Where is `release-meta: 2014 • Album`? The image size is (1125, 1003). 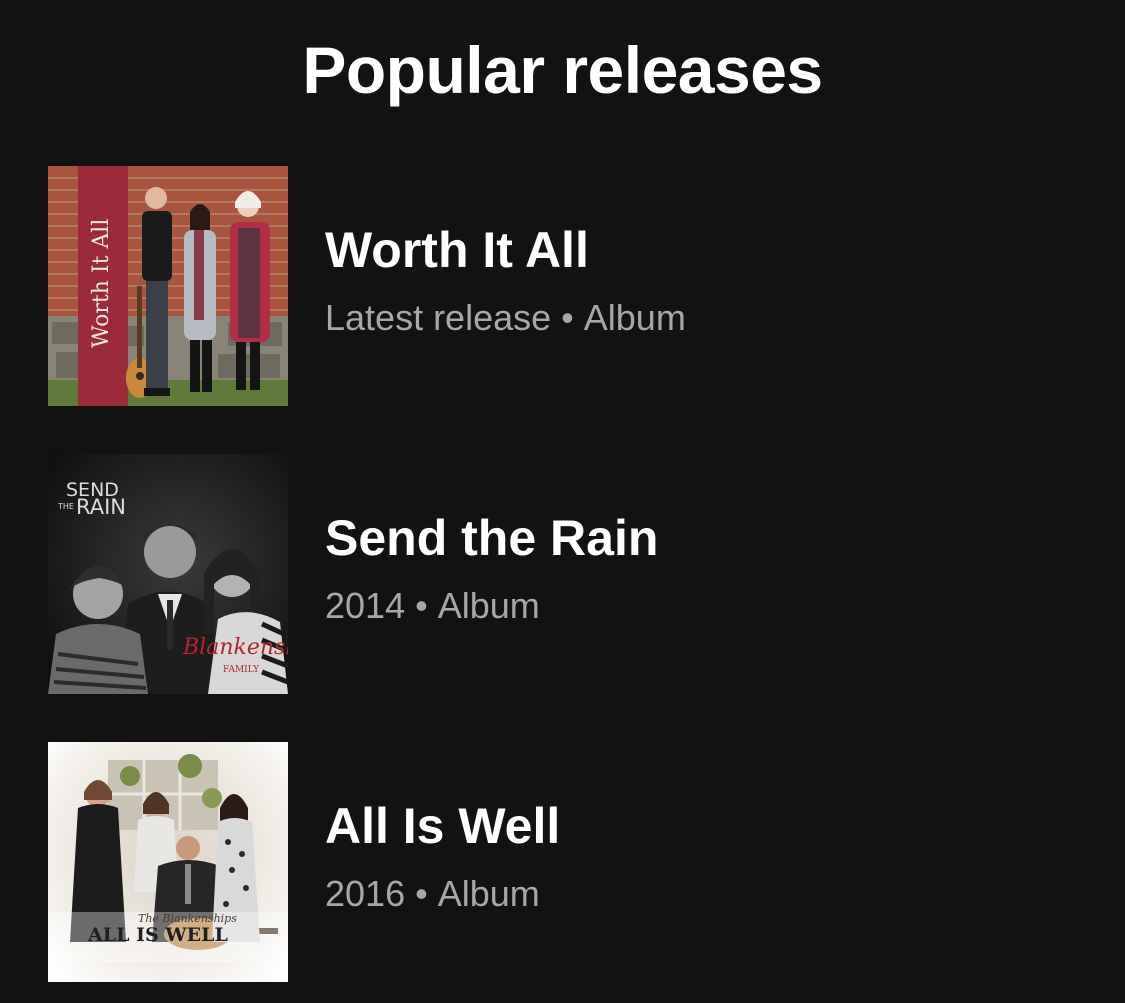
release-meta: 2014 • Album is located at coordinates (491, 606).